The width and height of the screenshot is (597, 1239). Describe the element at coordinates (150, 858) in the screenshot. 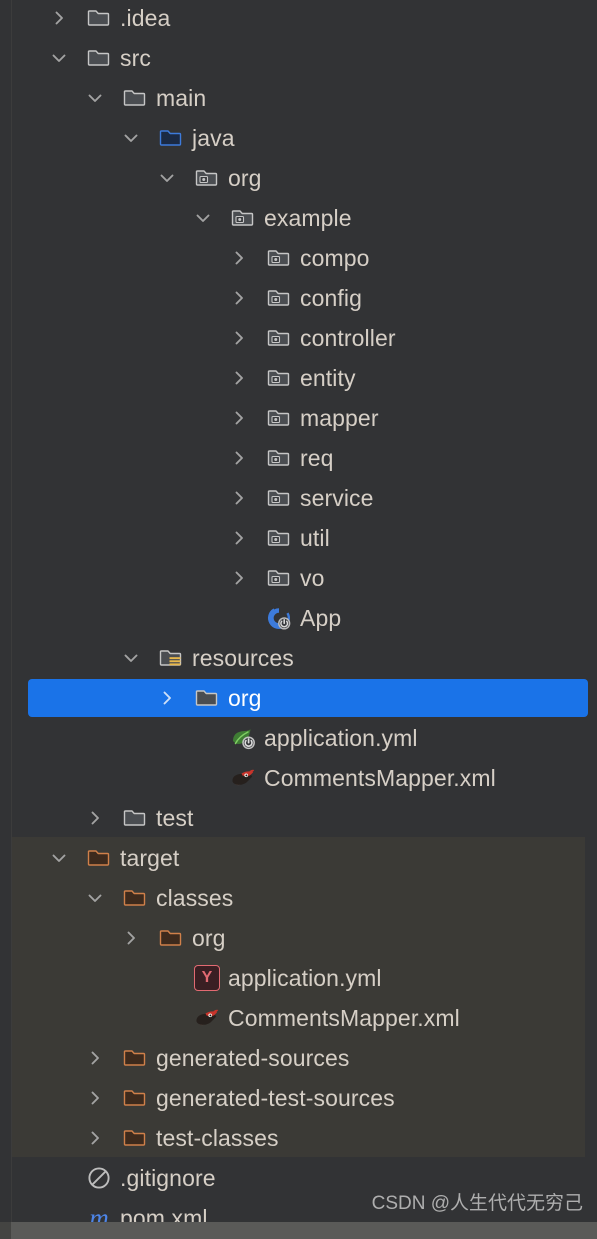

I see `tree-row-label: target` at that location.